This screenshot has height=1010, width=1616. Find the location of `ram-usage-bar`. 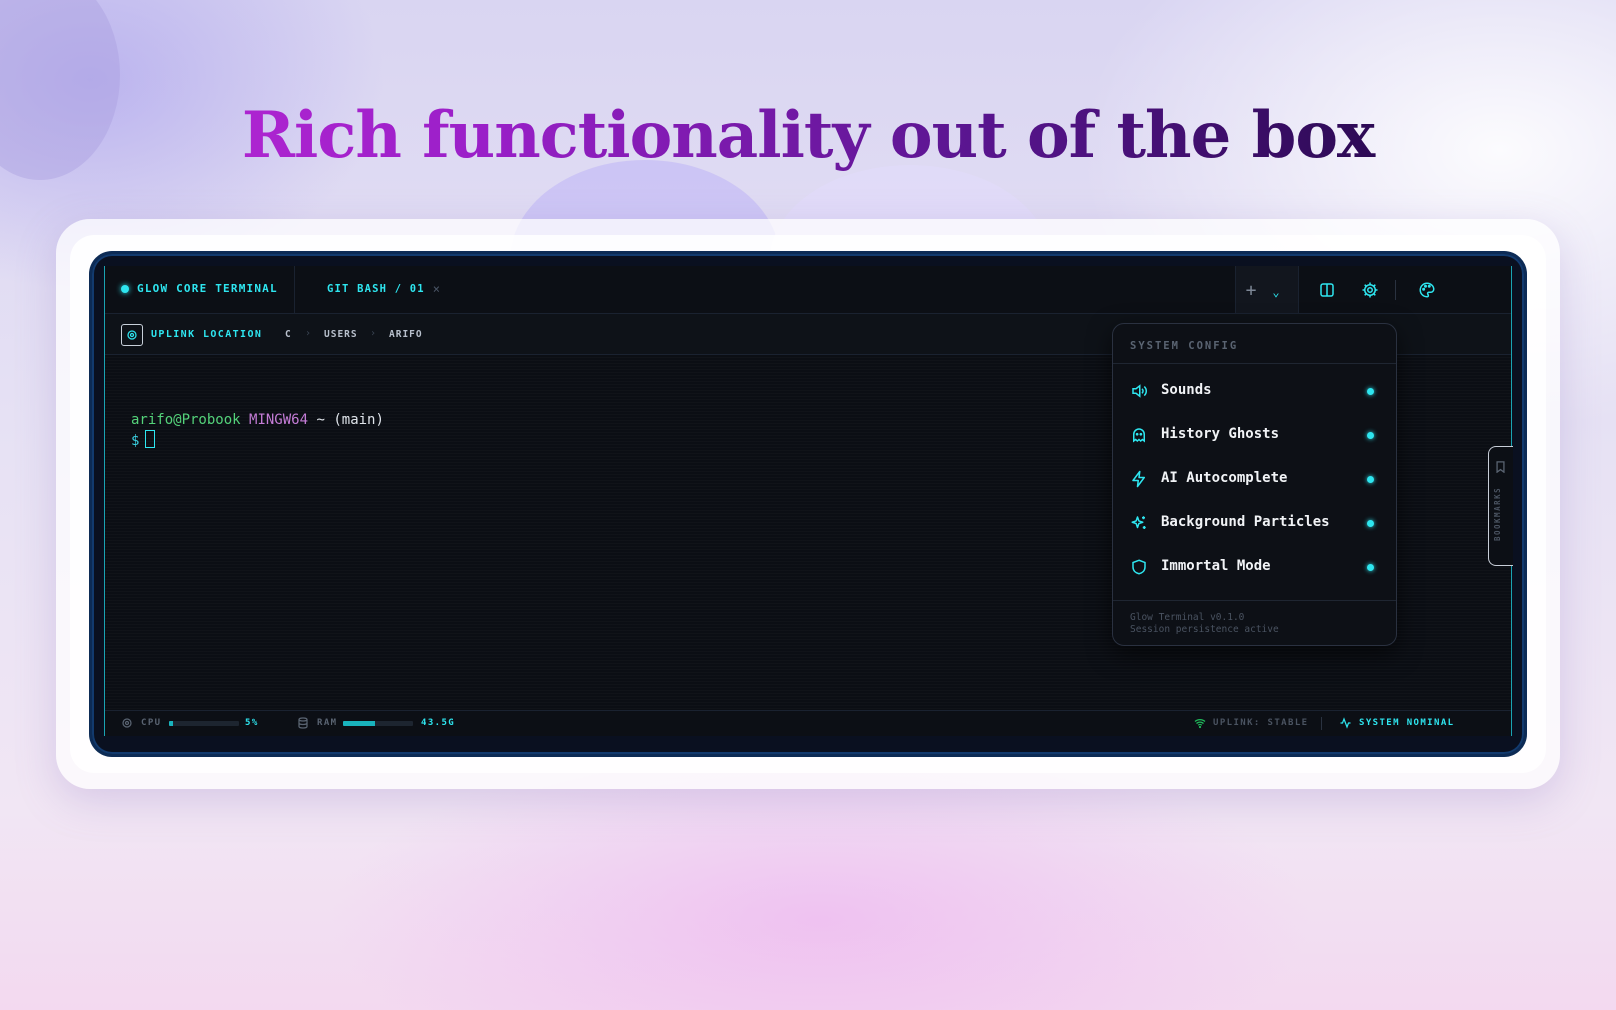

ram-usage-bar is located at coordinates (378, 723).